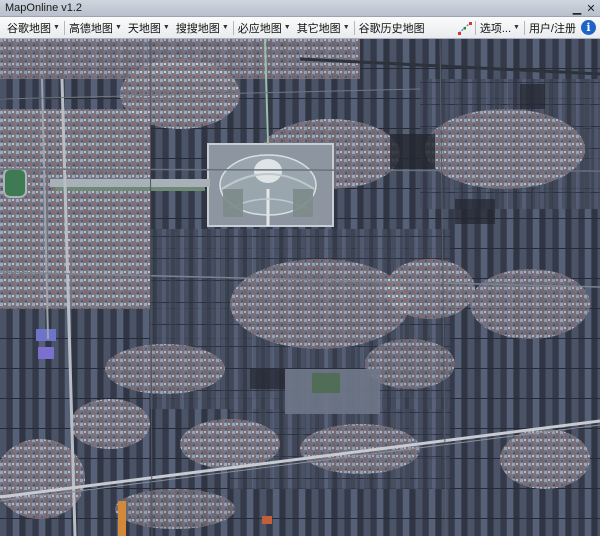  What do you see at coordinates (300, 8) in the screenshot?
I see `title-bar: MapOnline v1.2 ▁ ✕` at bounding box center [300, 8].